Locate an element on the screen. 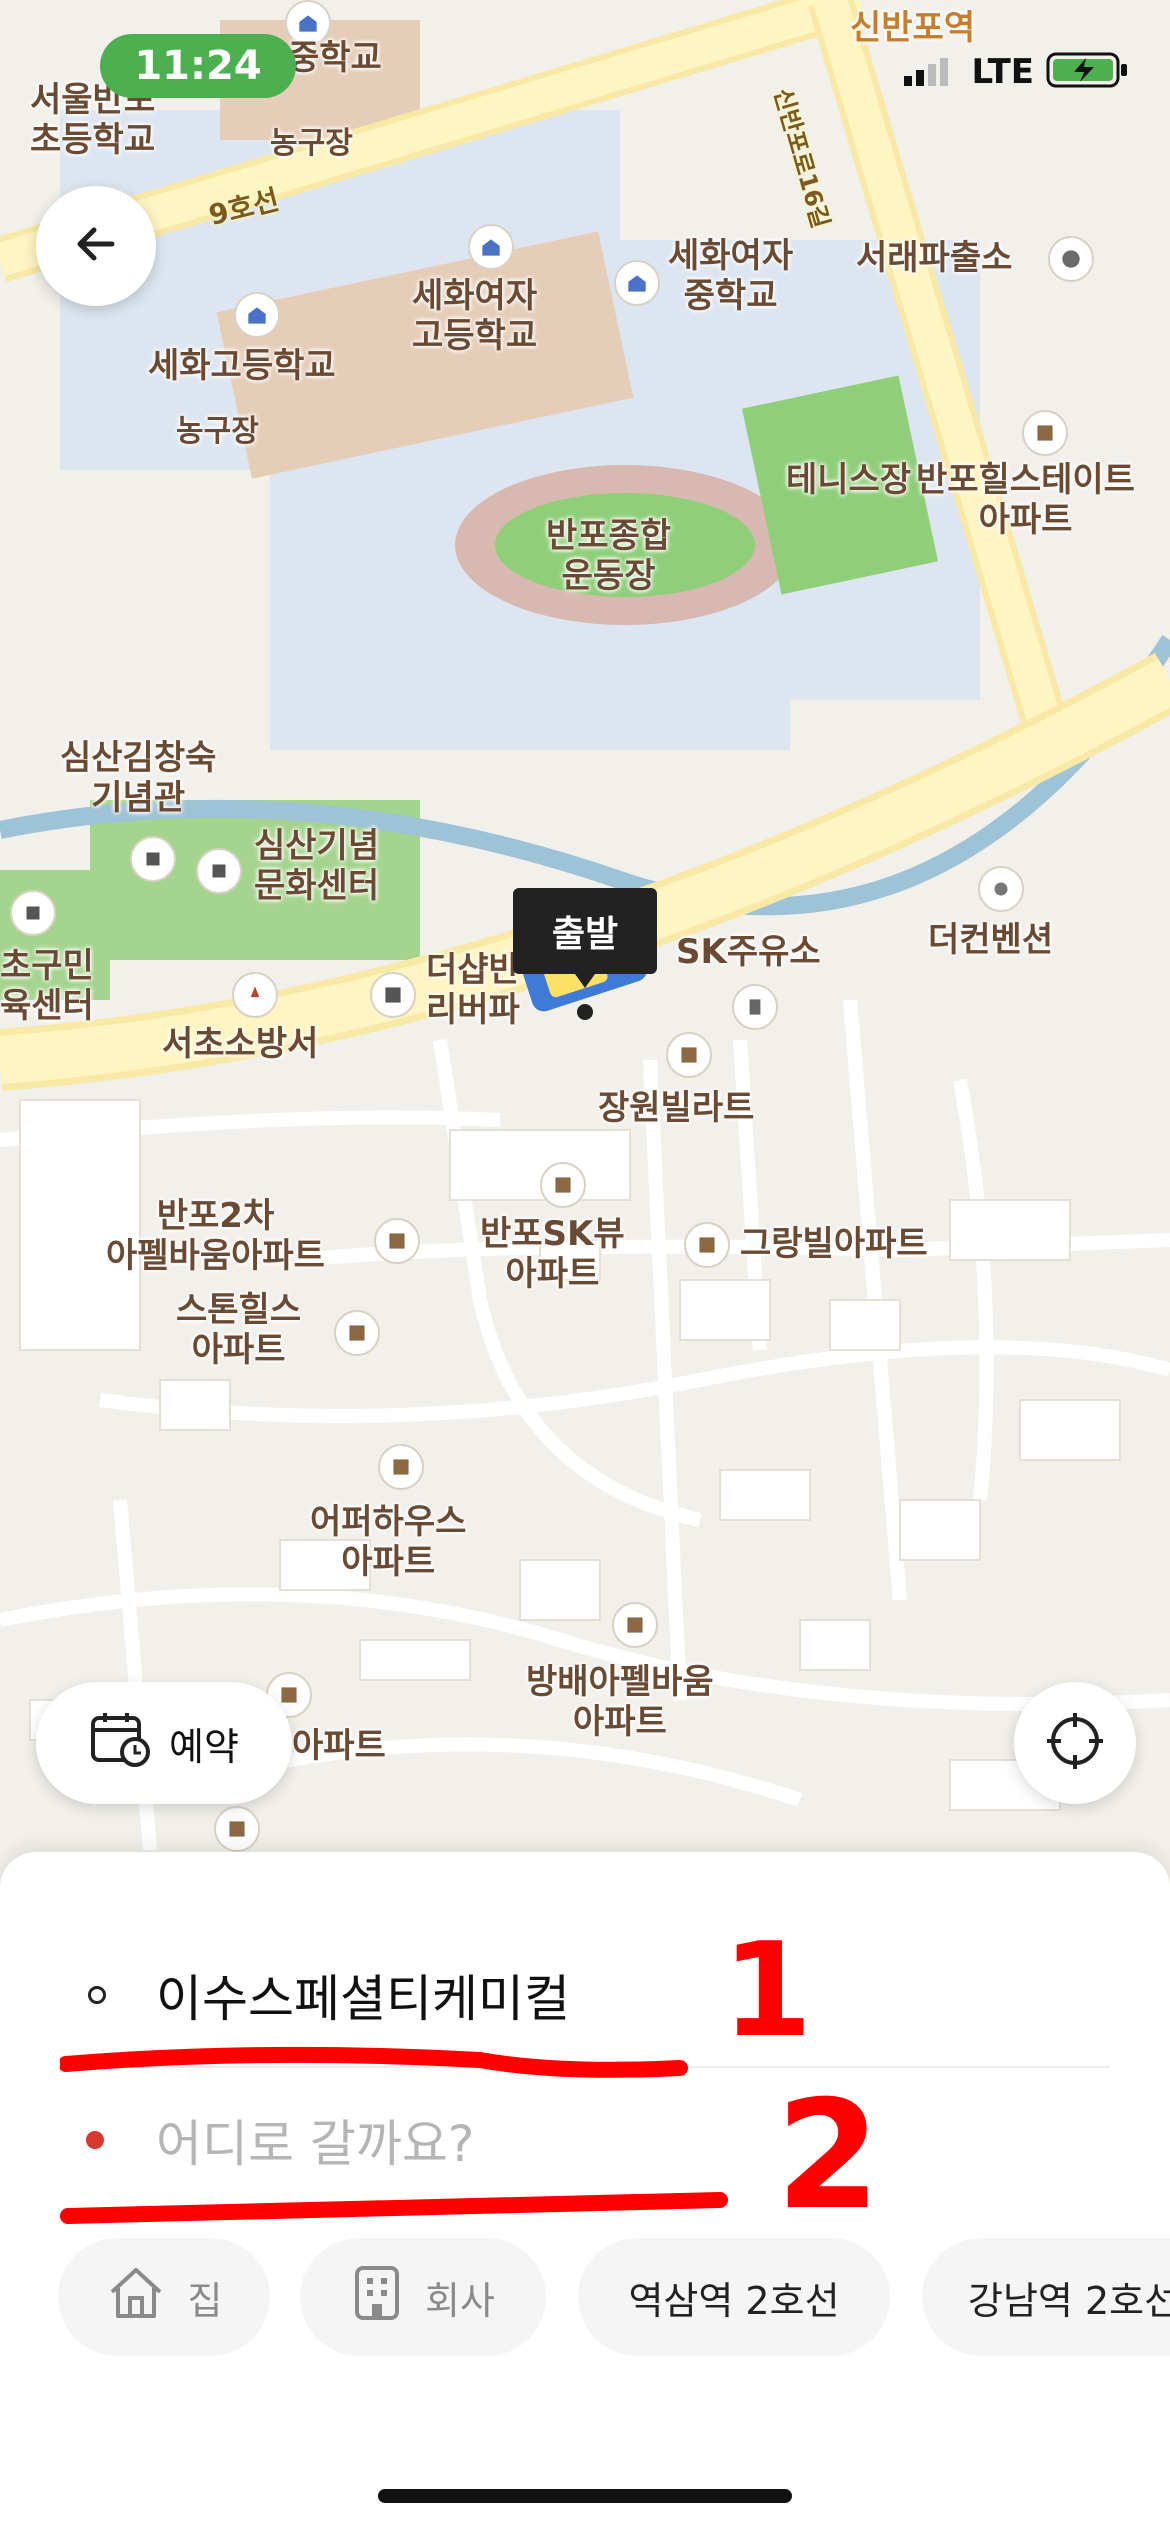 Image resolution: width=1170 pixels, height=2532 pixels. map-label-apartment: 아파트 is located at coordinates (339, 1746).